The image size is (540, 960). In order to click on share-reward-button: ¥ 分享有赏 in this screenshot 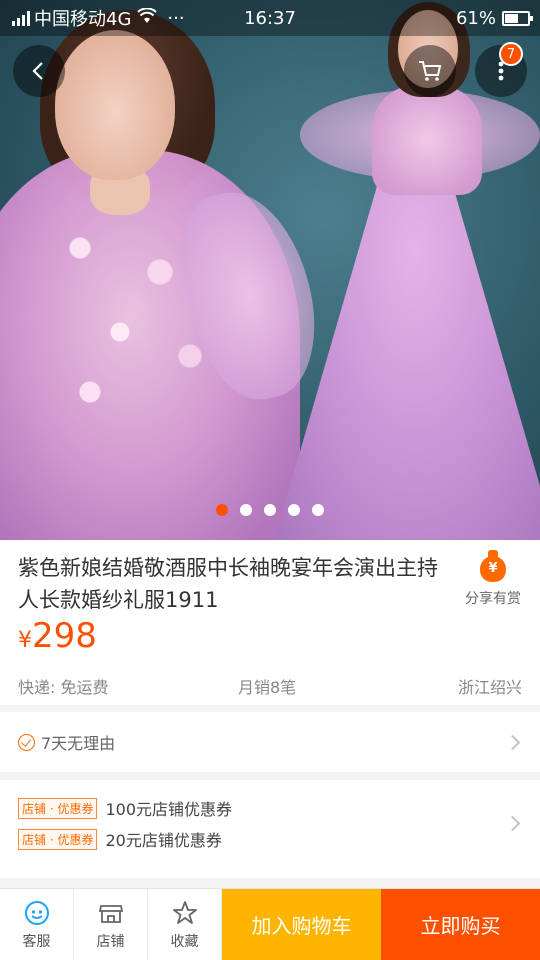, I will do `click(493, 579)`.